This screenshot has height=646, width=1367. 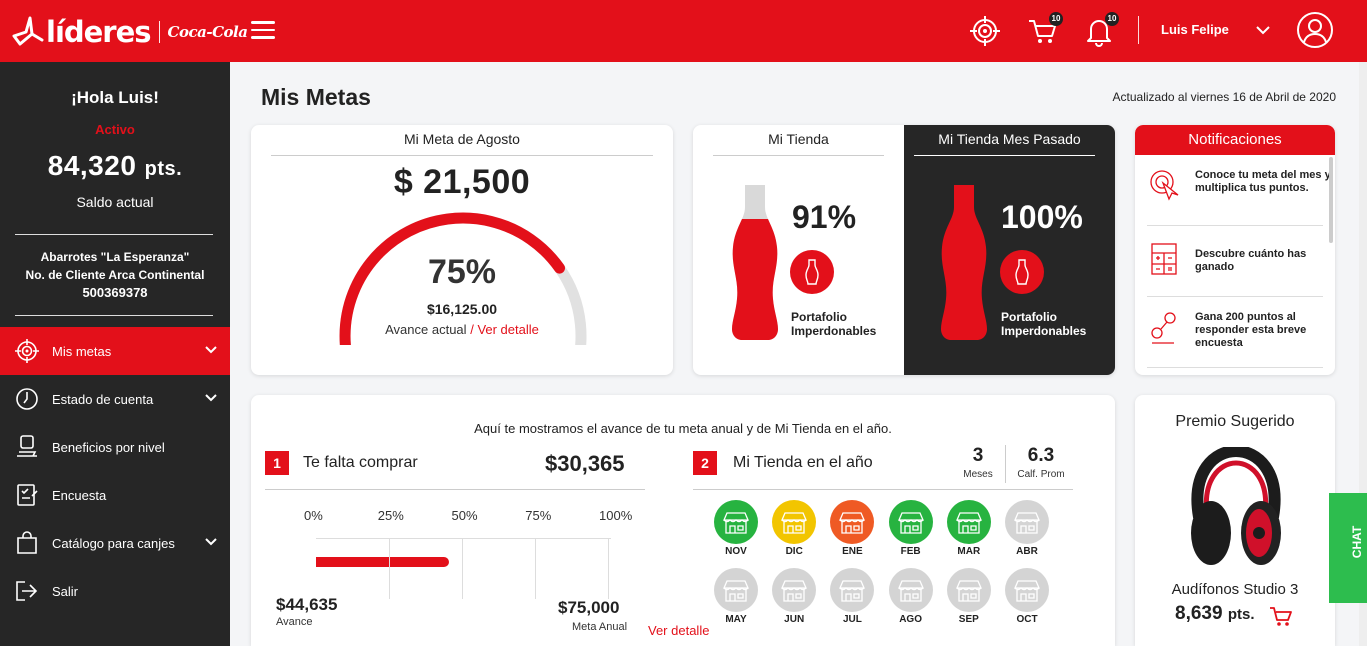 I want to click on headphones-icon, so click(x=1236, y=509).